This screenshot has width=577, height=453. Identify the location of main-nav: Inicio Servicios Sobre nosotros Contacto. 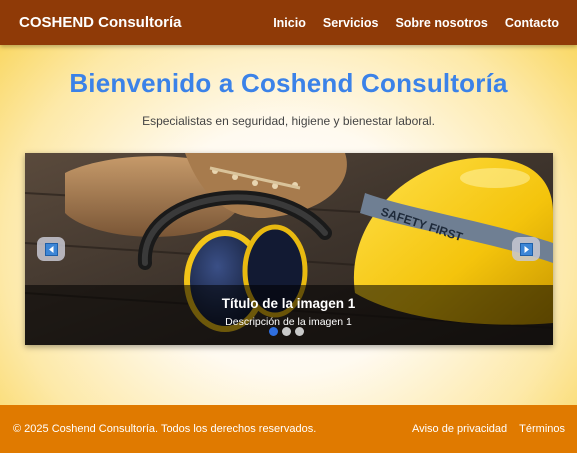
(416, 23).